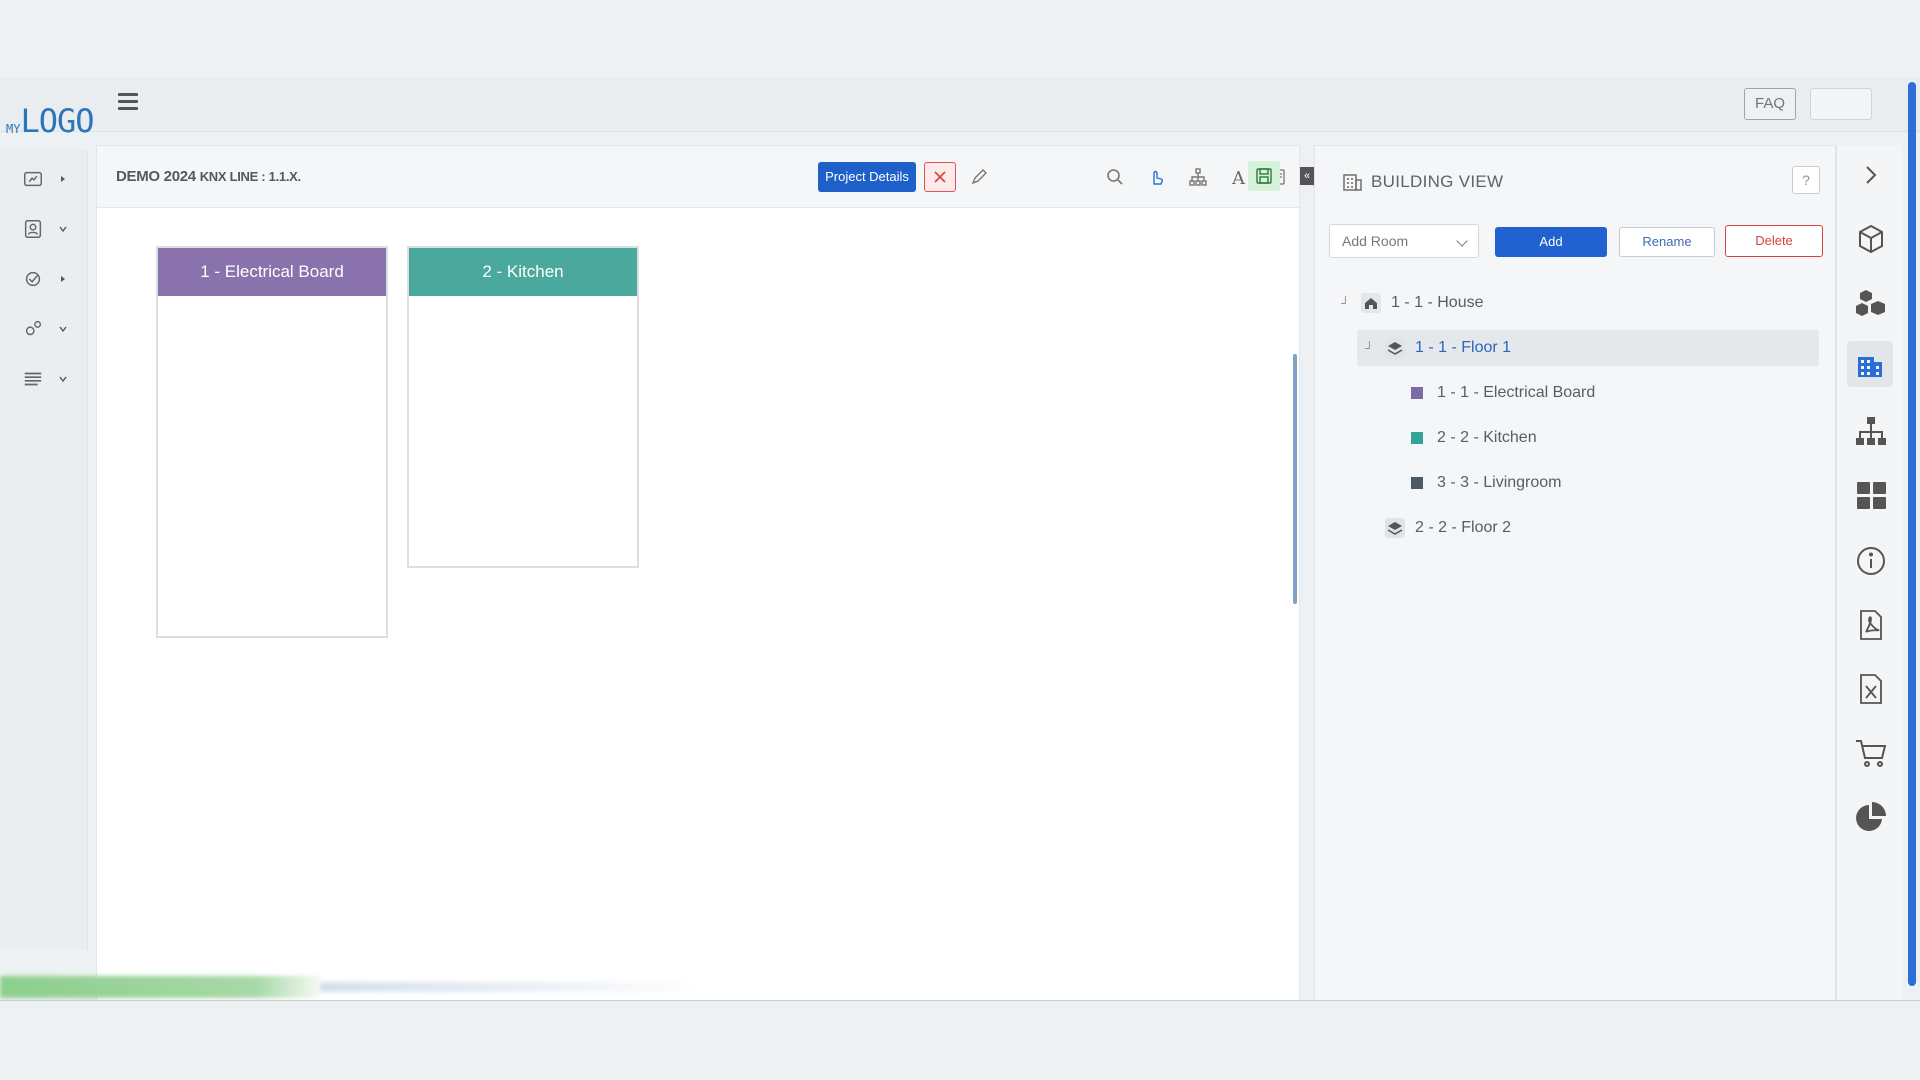 The width and height of the screenshot is (1920, 1080). I want to click on text-icon: A, so click(1238, 177).